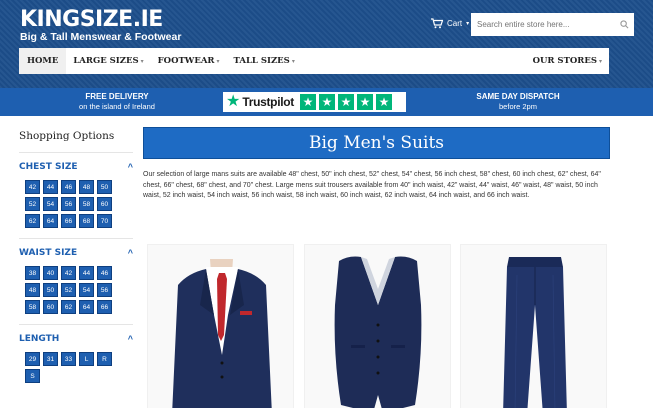 This screenshot has width=653, height=408. Describe the element at coordinates (86, 359) in the screenshot. I see `length-option: L` at that location.